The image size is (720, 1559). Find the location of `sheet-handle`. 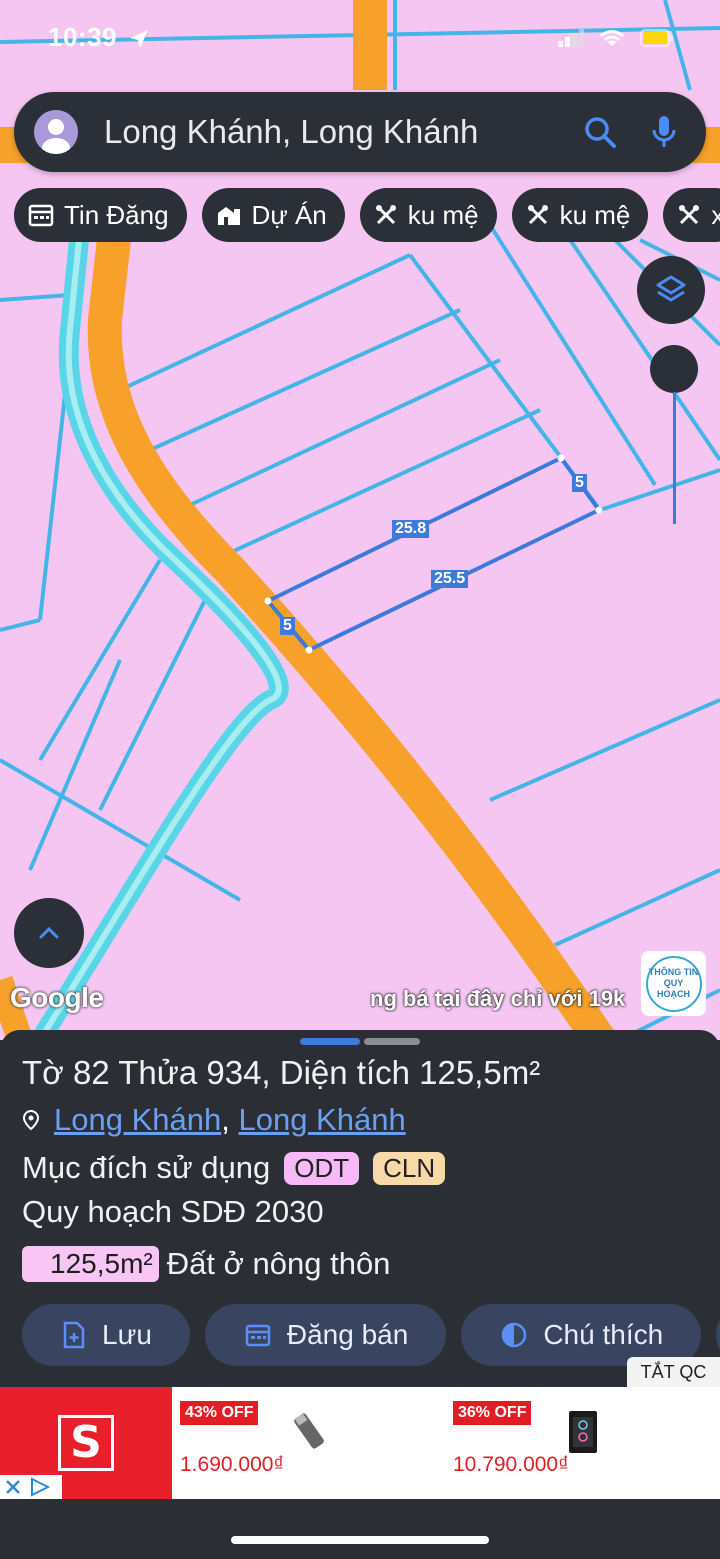

sheet-handle is located at coordinates (360, 1041).